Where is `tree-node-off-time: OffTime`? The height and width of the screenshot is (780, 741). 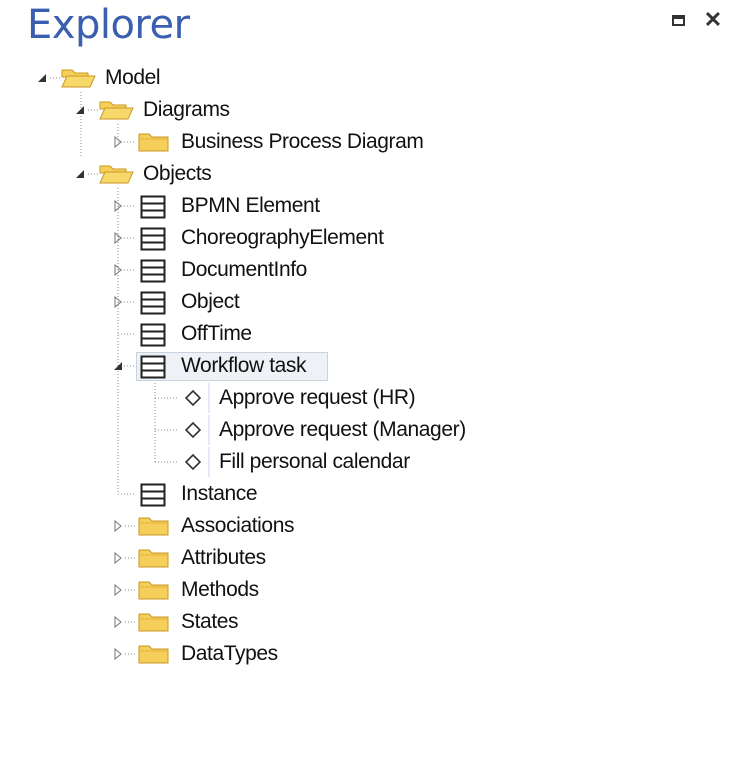 tree-node-off-time: OffTime is located at coordinates (216, 334).